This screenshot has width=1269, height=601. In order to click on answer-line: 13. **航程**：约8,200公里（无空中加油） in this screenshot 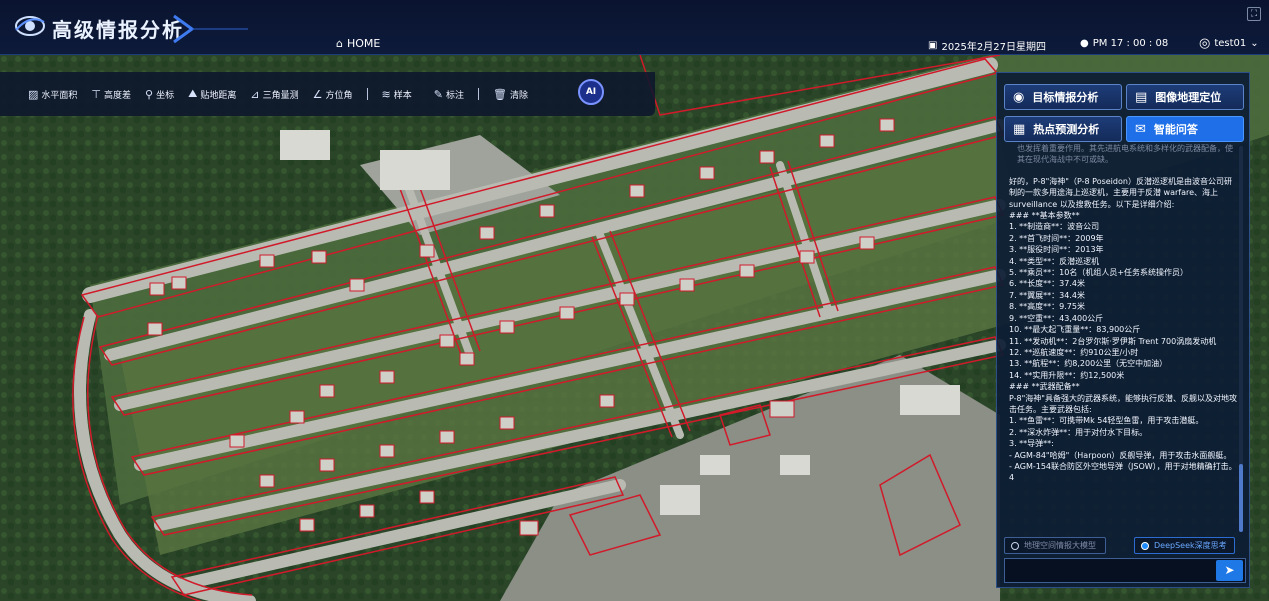, I will do `click(1088, 364)`.